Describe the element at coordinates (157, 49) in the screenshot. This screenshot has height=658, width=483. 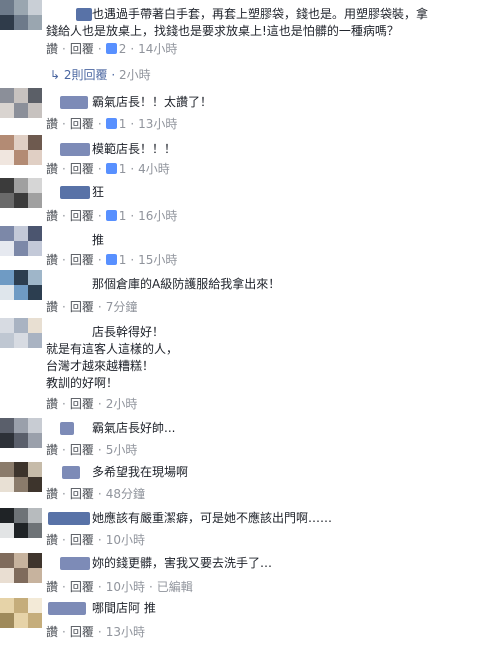
I see `timestamp: 14小時` at that location.